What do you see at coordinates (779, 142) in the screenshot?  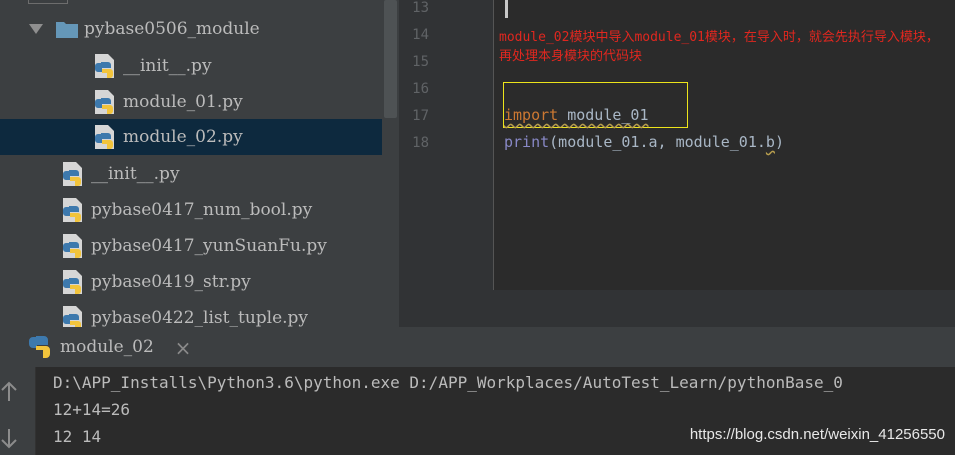 I see `print-close-paren: )` at bounding box center [779, 142].